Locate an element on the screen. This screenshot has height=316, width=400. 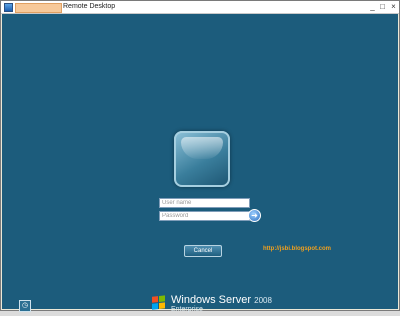
cancel-button: Cancel is located at coordinates (203, 251).